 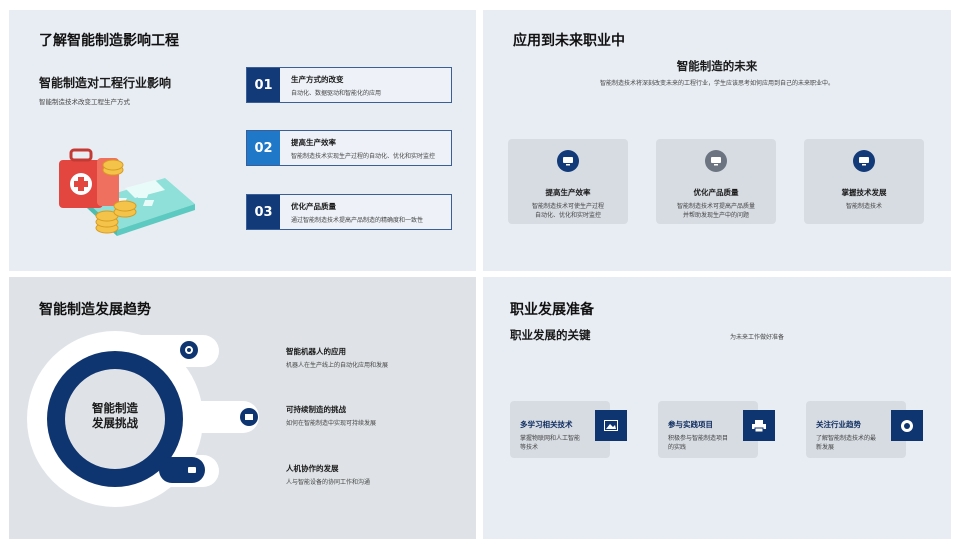 What do you see at coordinates (568, 181) in the screenshot?
I see `feature-card-efficiency: 提高生产效率 智能制造技术可使生产过程 自动化、优化和实时监控` at bounding box center [568, 181].